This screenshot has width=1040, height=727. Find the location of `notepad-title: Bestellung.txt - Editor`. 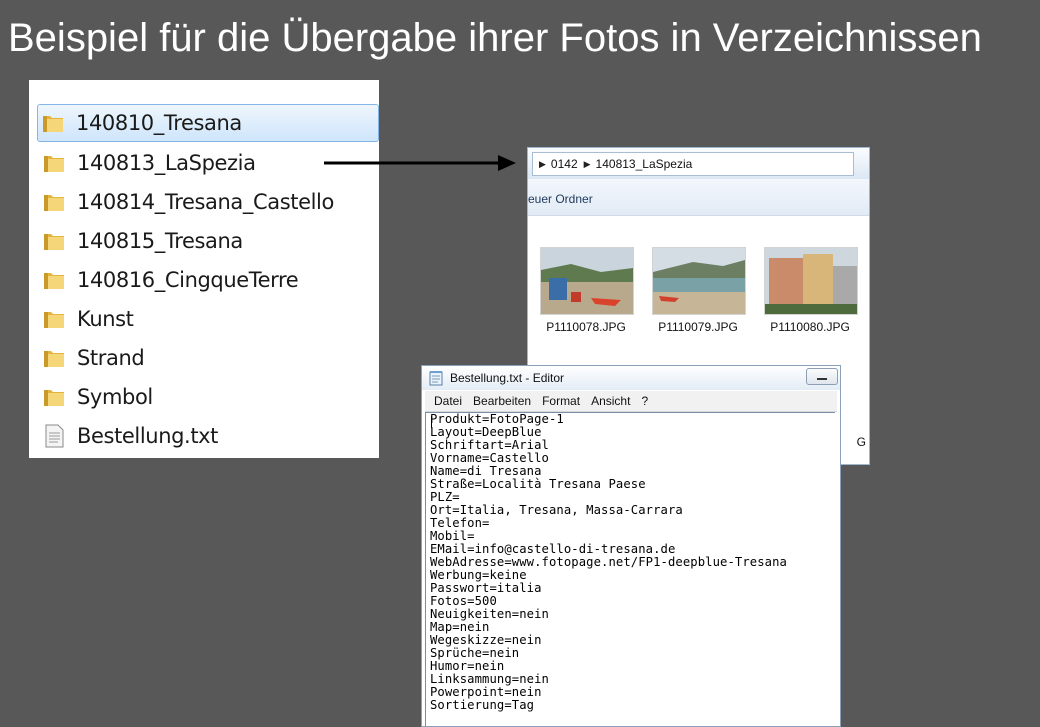

notepad-title: Bestellung.txt - Editor is located at coordinates (507, 378).